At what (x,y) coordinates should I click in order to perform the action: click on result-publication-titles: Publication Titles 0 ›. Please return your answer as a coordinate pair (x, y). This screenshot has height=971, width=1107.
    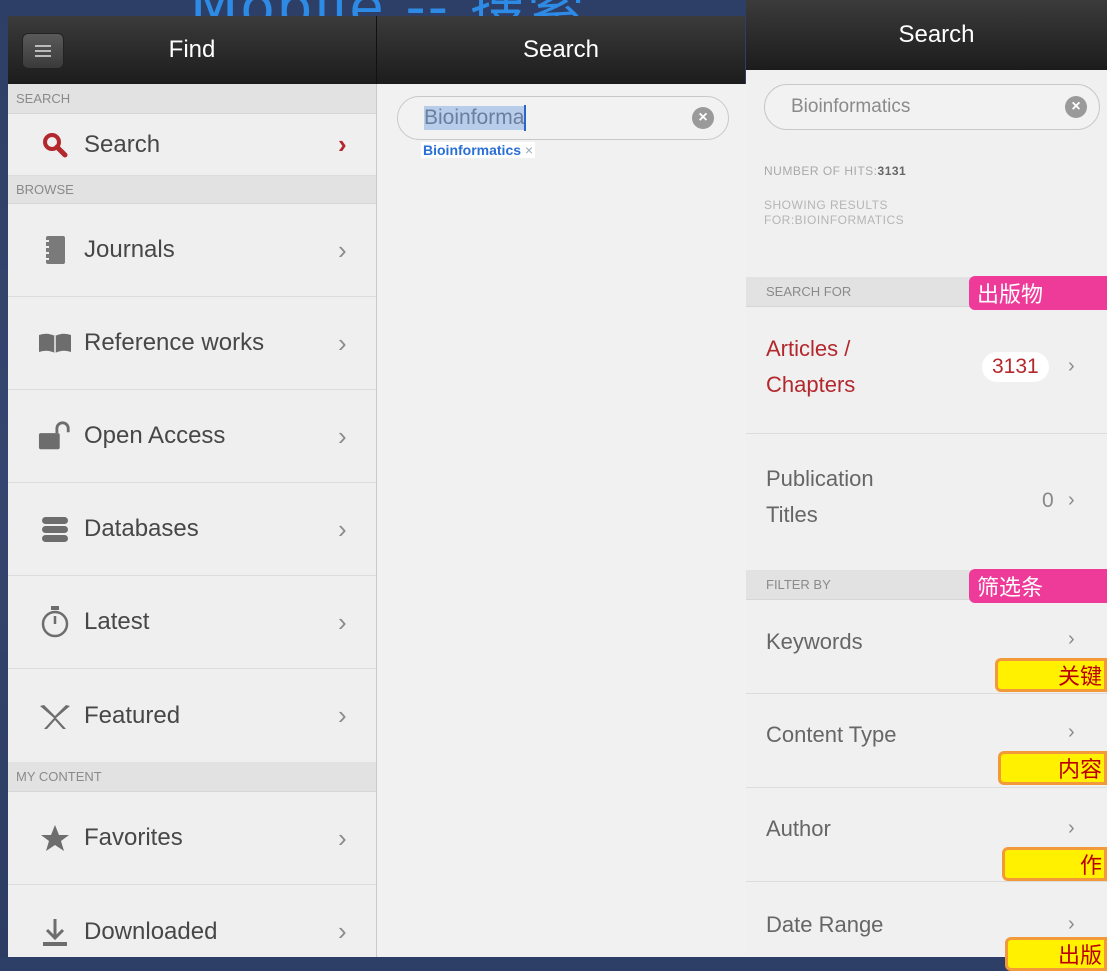
    Looking at the image, I should click on (926, 501).